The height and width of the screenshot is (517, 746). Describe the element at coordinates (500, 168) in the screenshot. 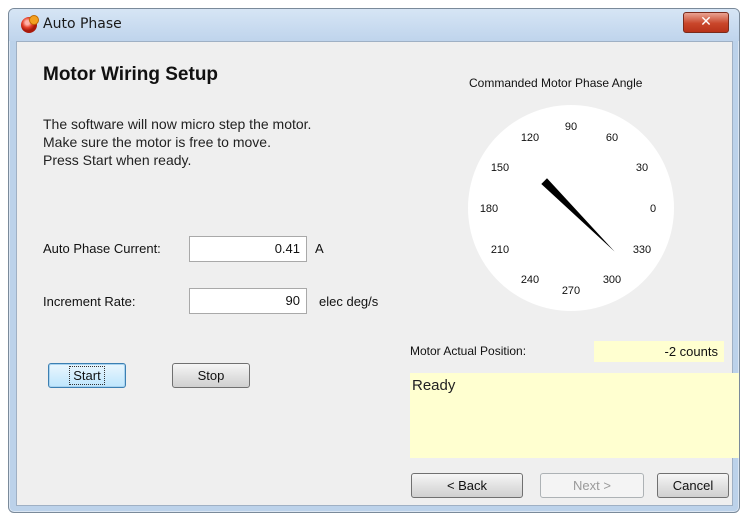

I see `dial-tick-label: 150` at that location.